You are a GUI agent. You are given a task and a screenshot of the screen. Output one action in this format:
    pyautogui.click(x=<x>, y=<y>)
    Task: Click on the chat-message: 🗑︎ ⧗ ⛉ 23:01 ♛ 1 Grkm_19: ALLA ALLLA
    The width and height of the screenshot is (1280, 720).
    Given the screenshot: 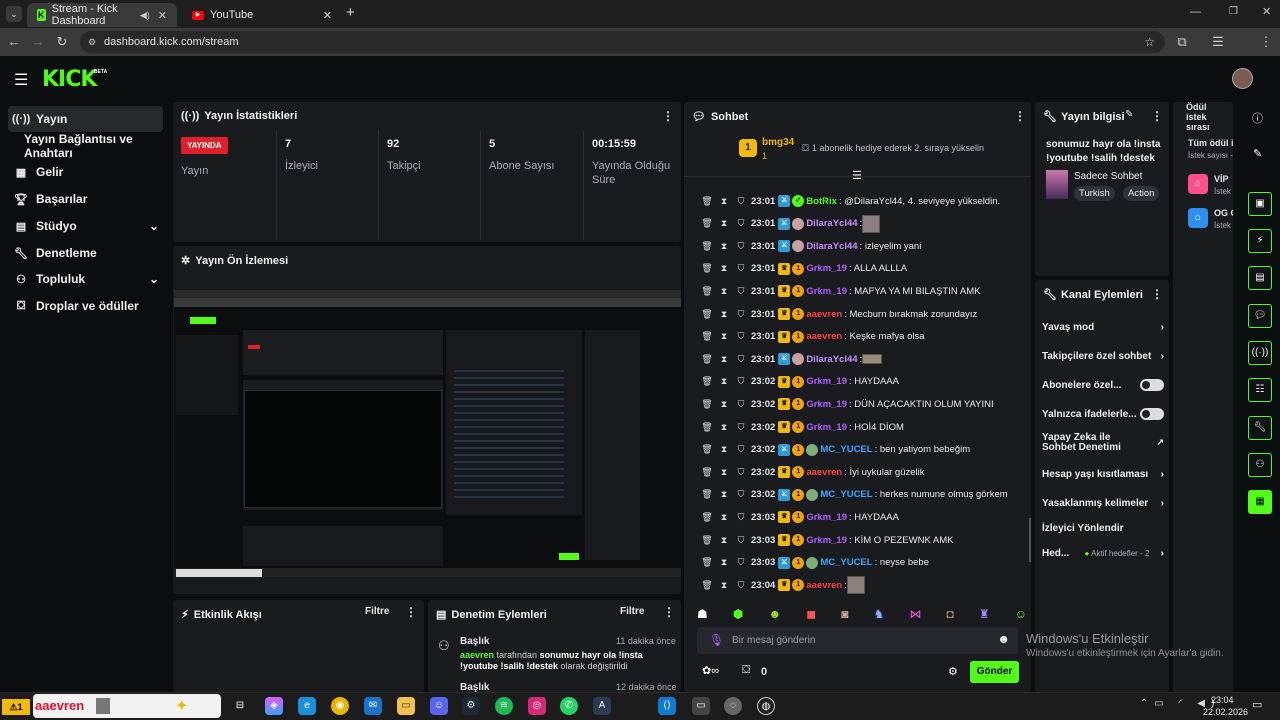 What is the action you would take?
    pyautogui.click(x=862, y=269)
    